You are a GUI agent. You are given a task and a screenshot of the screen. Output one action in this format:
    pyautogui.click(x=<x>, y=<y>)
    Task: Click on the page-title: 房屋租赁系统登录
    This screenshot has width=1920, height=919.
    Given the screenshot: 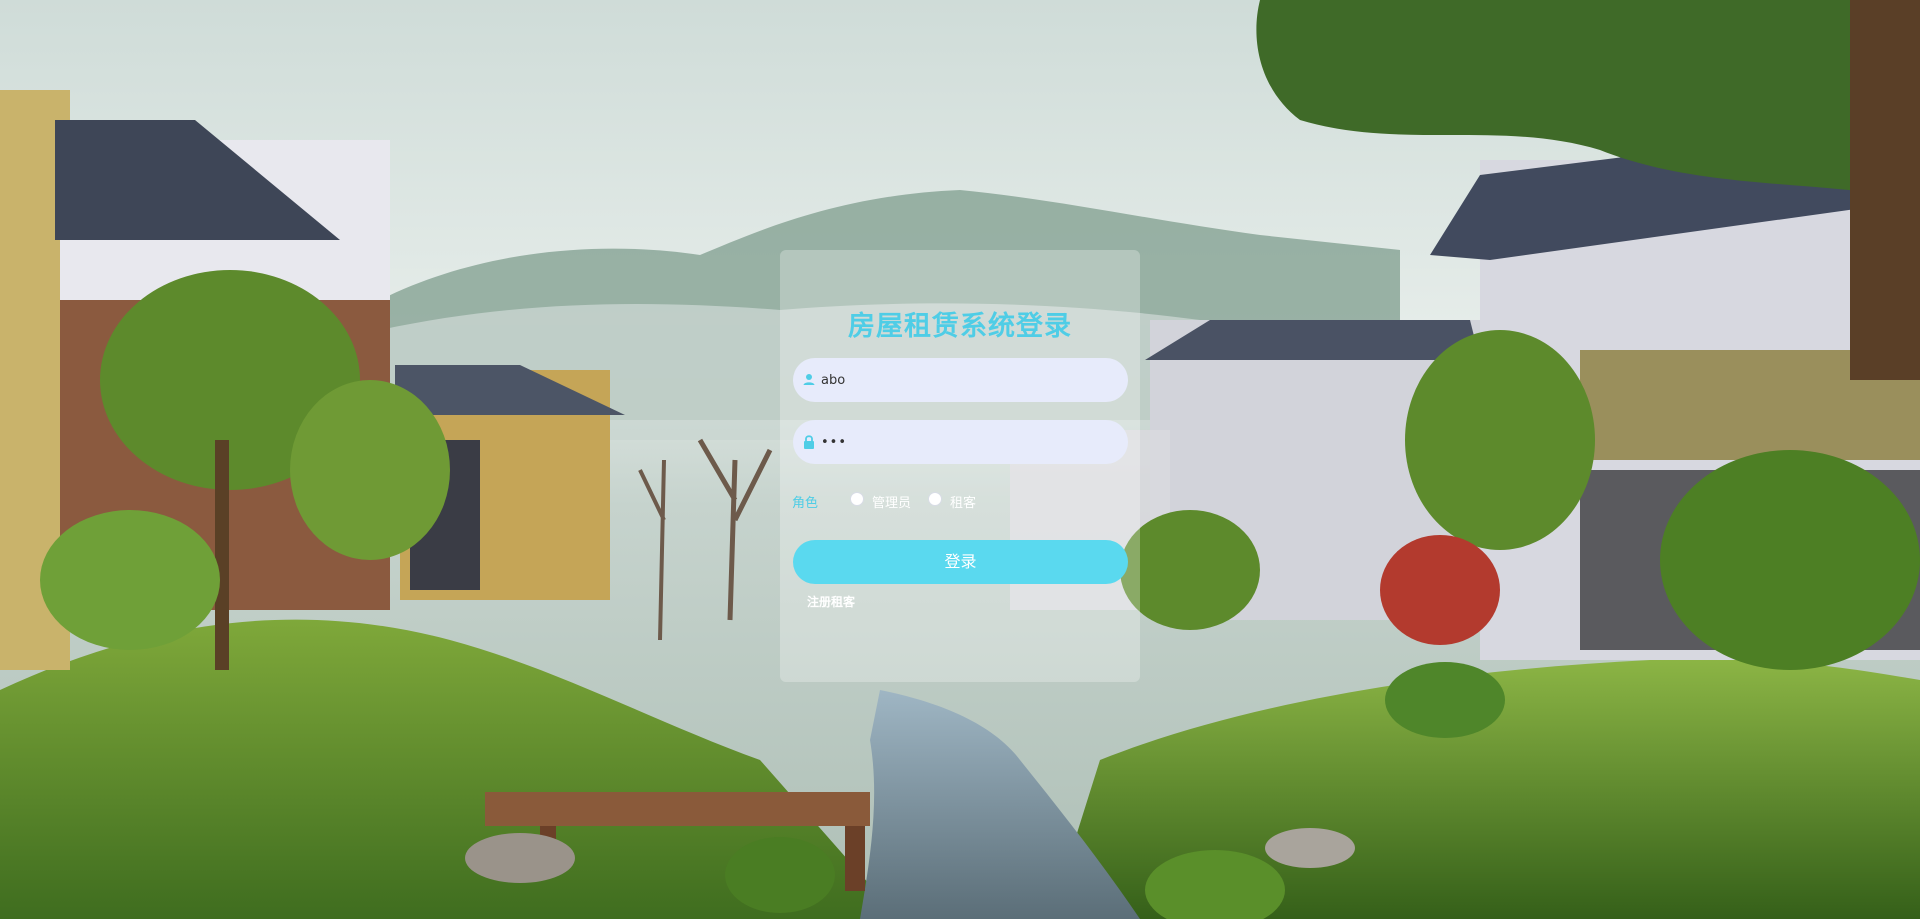 What is the action you would take?
    pyautogui.click(x=960, y=326)
    